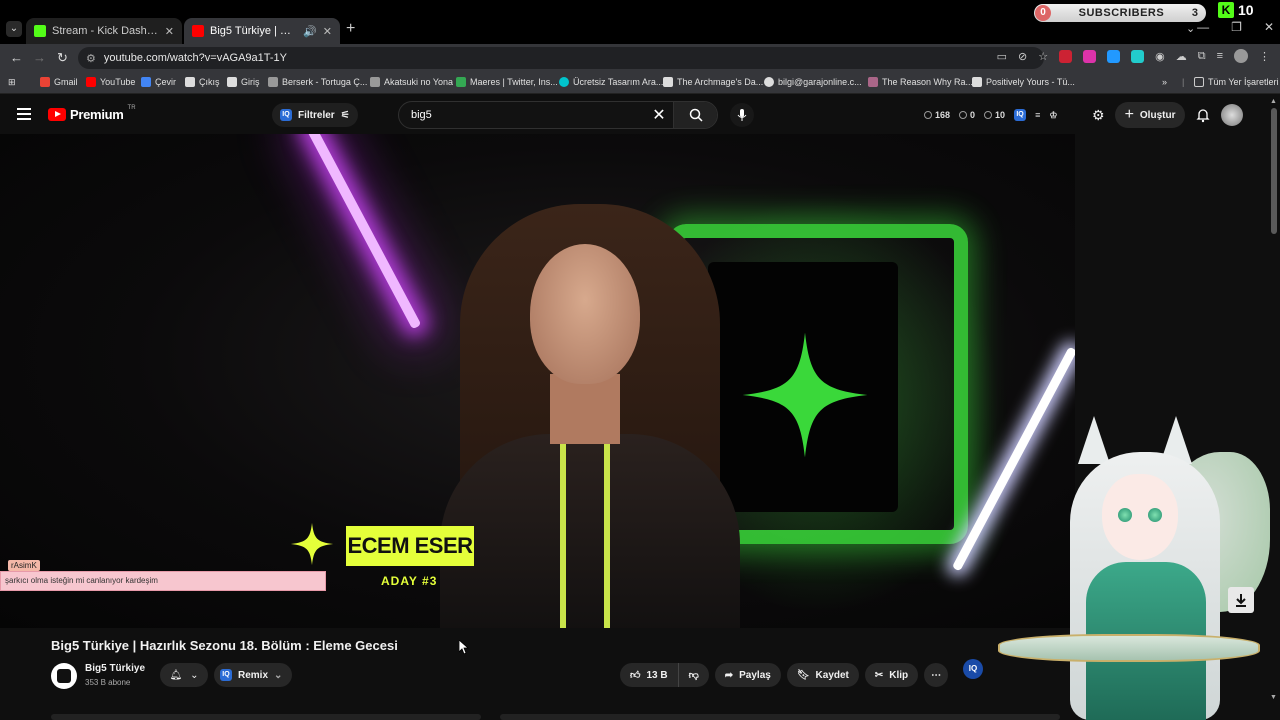 This screenshot has height=720, width=1280. What do you see at coordinates (1190, 28) in the screenshot?
I see `tab-list-icon: ⌄` at bounding box center [1190, 28].